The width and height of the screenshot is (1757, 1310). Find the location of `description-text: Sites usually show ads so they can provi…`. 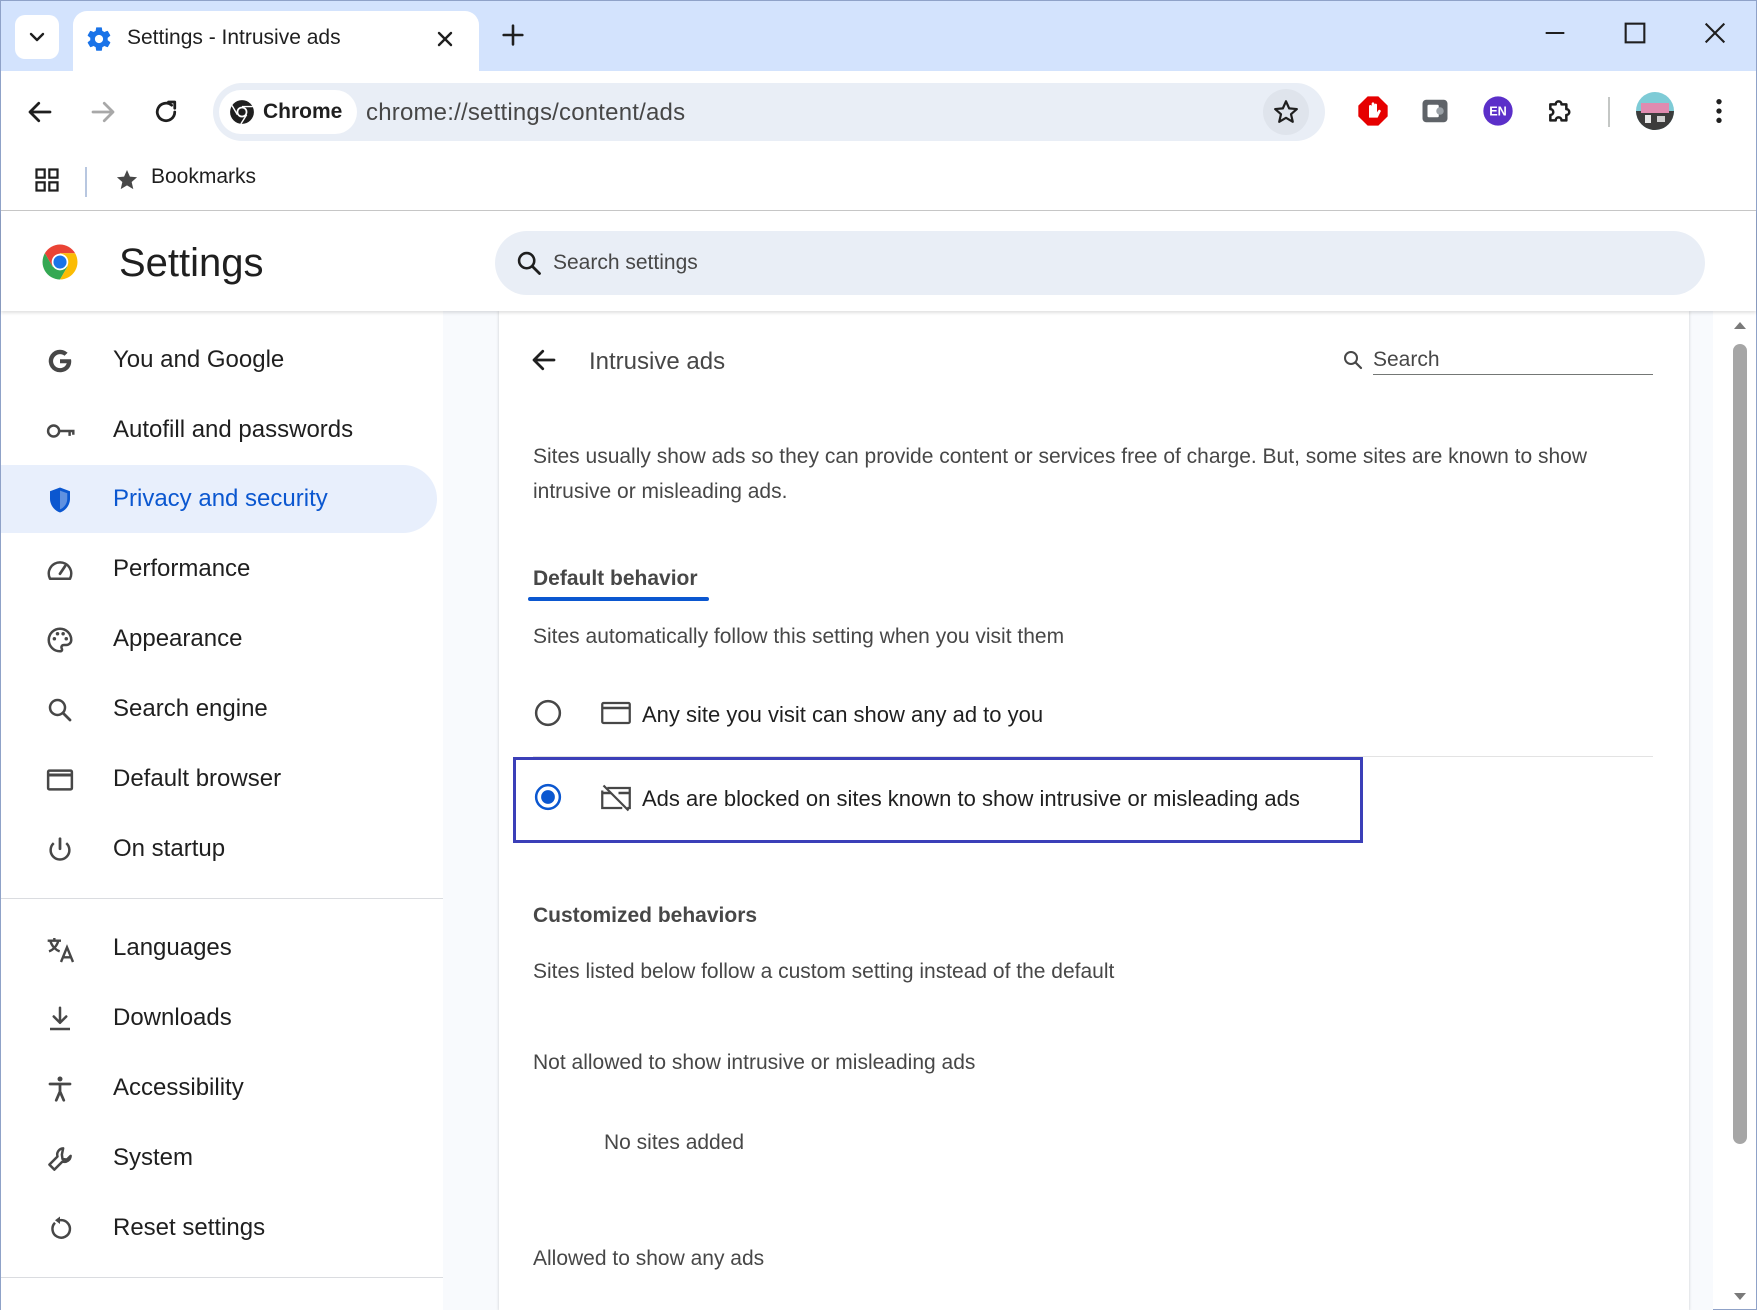

description-text: Sites usually show ads so they can provi… is located at coordinates (1060, 474).